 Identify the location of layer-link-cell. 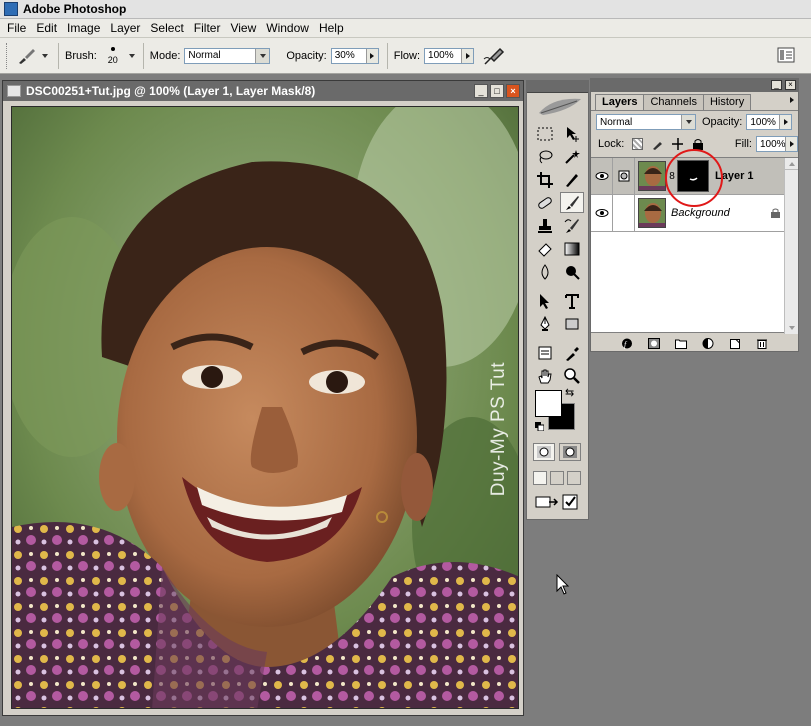
(624, 213).